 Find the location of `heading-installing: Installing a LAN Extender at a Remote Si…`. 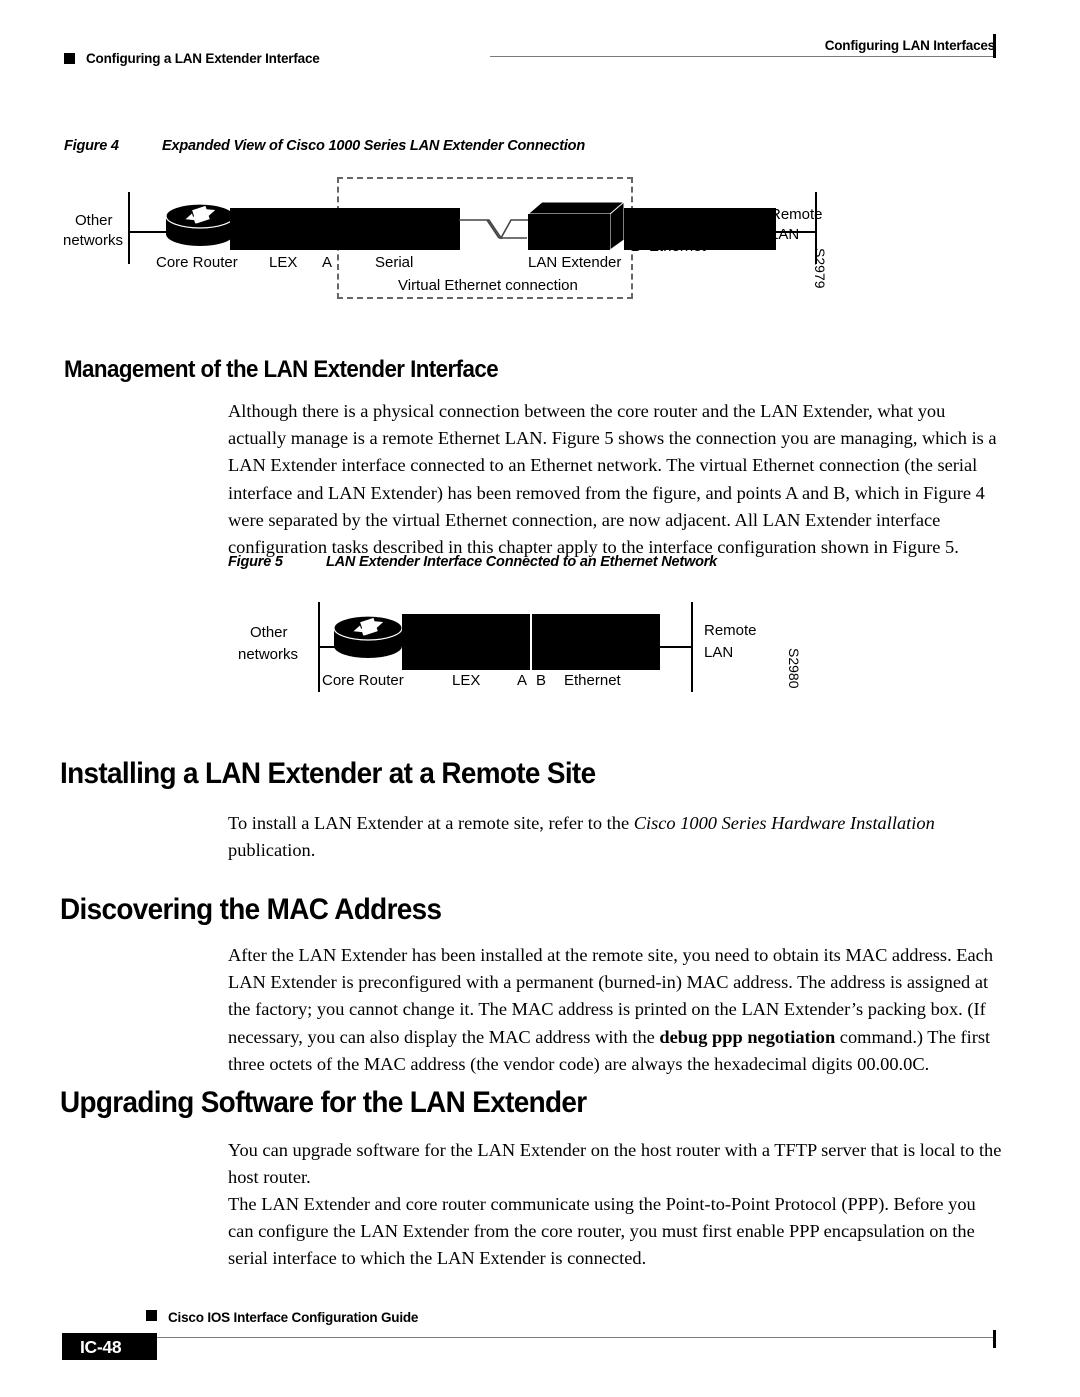

heading-installing: Installing a LAN Extender at a Remote Si… is located at coordinates (328, 773).